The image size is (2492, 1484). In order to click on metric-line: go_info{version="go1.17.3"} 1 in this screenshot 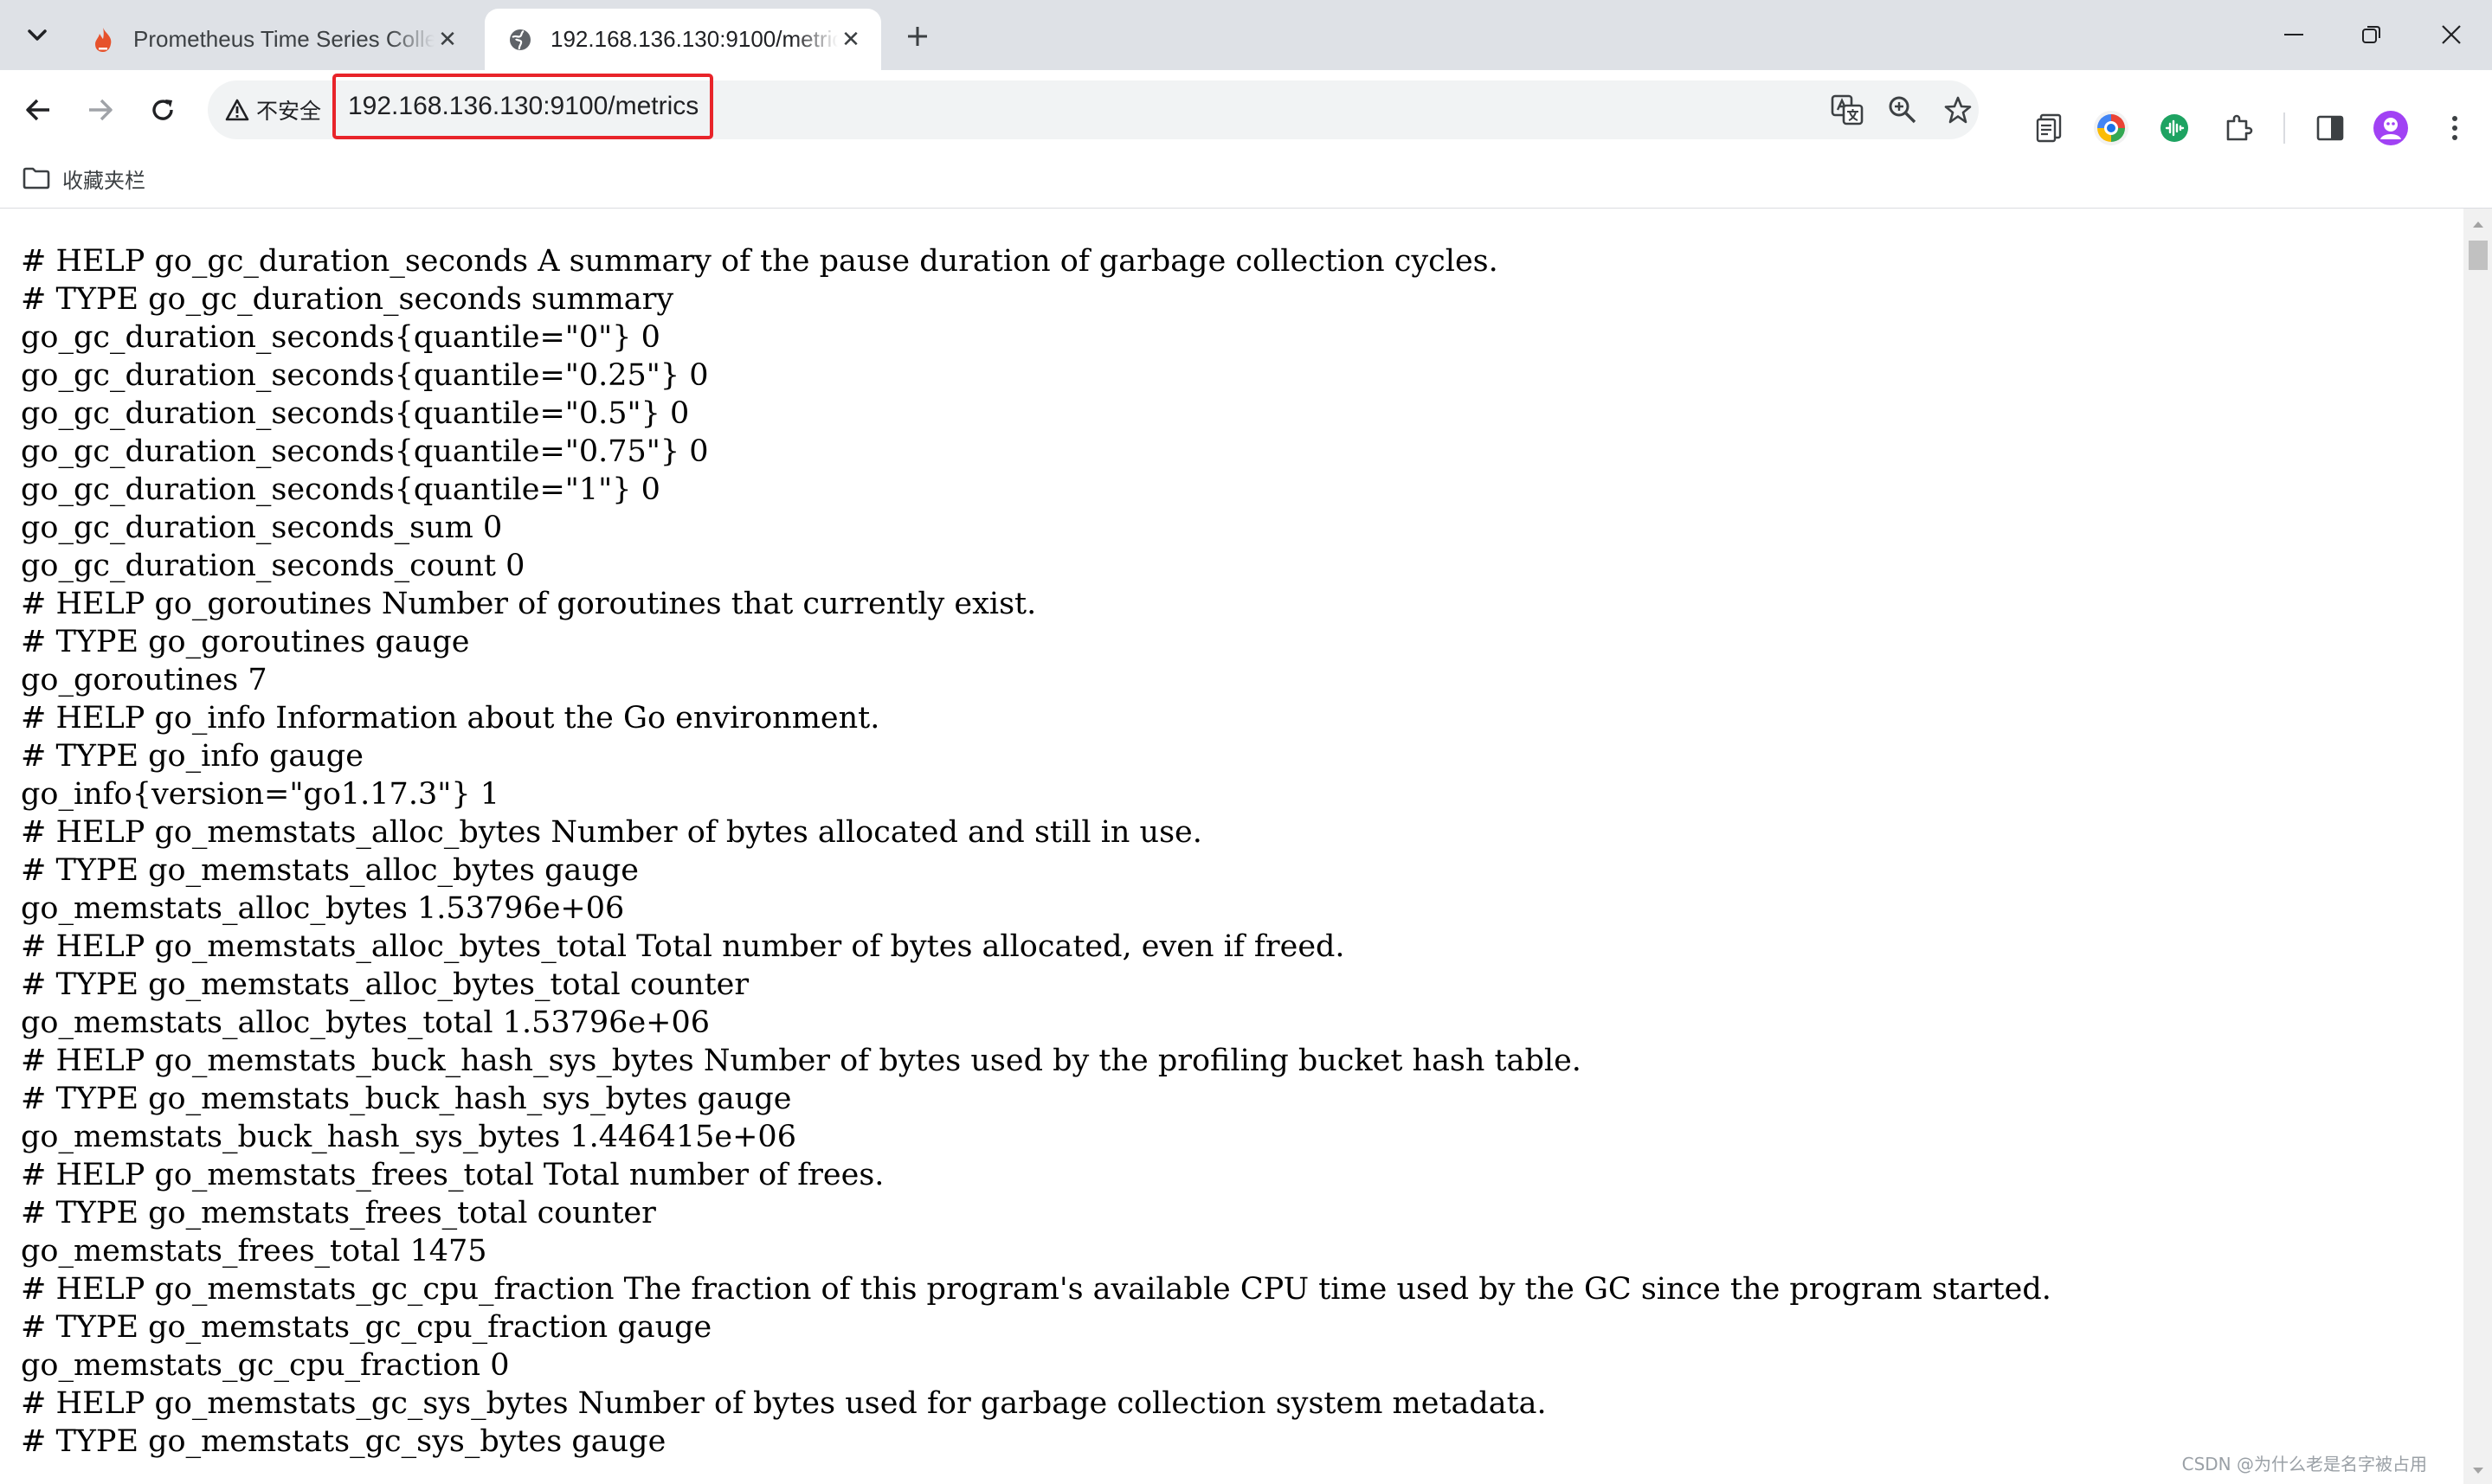, I will do `click(260, 795)`.